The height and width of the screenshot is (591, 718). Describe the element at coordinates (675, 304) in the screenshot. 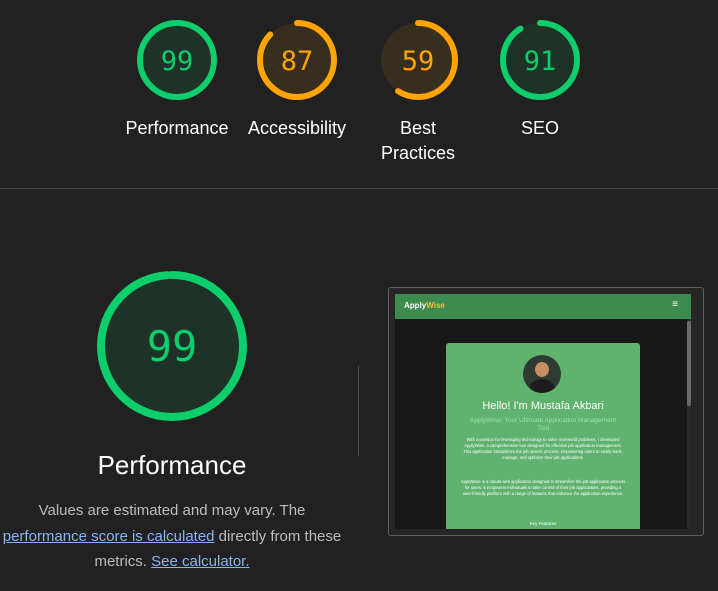

I see `hamburger-menu-icon: ≡` at that location.